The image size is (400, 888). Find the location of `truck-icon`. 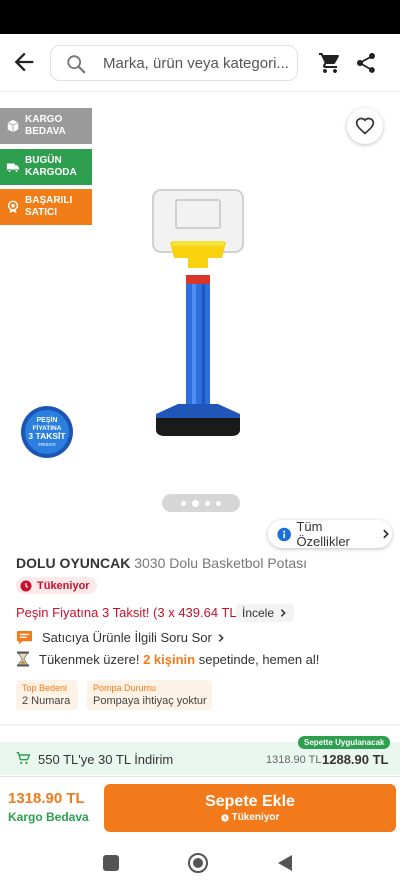

truck-icon is located at coordinates (13, 168).